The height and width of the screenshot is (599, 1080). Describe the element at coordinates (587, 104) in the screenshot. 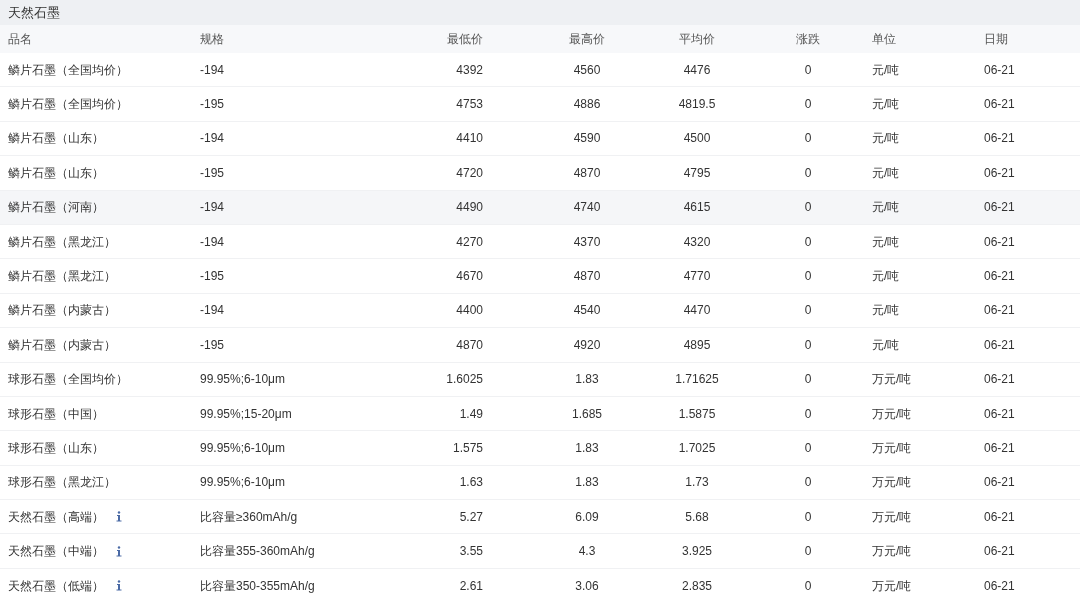

I see `table-cell: 4886` at that location.